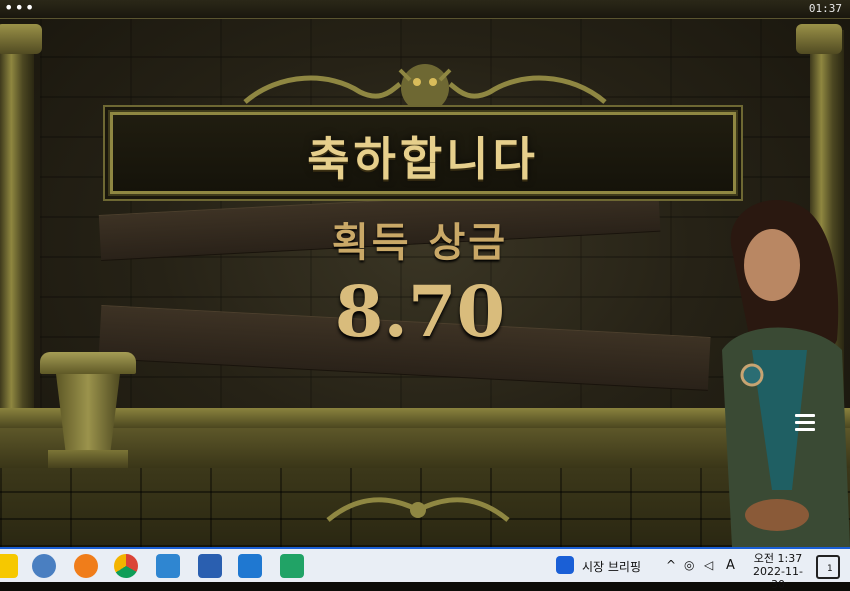 Image resolution: width=850 pixels, height=591 pixels. Describe the element at coordinates (126, 566) in the screenshot. I see `chrome-icon` at that location.